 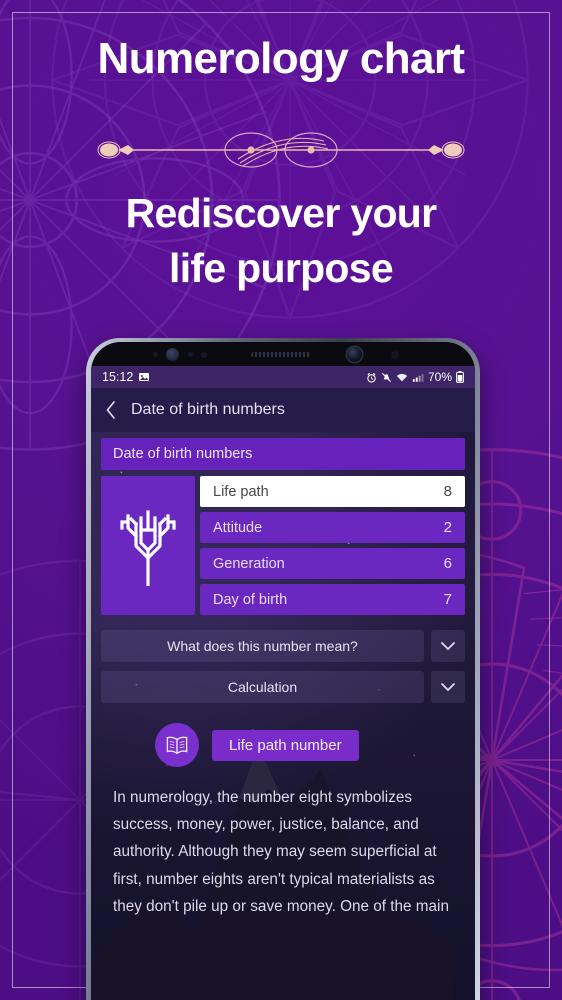 What do you see at coordinates (281, 58) in the screenshot?
I see `page-title: Numerology chart` at bounding box center [281, 58].